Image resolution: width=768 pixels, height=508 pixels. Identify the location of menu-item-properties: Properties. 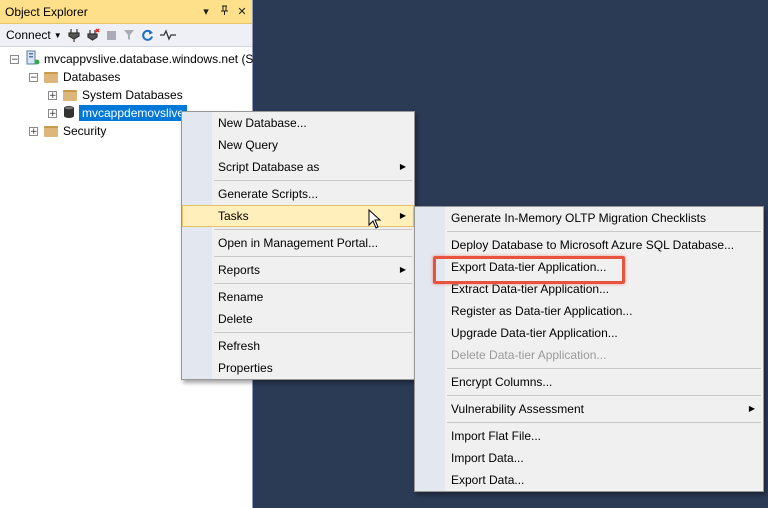
(298, 368).